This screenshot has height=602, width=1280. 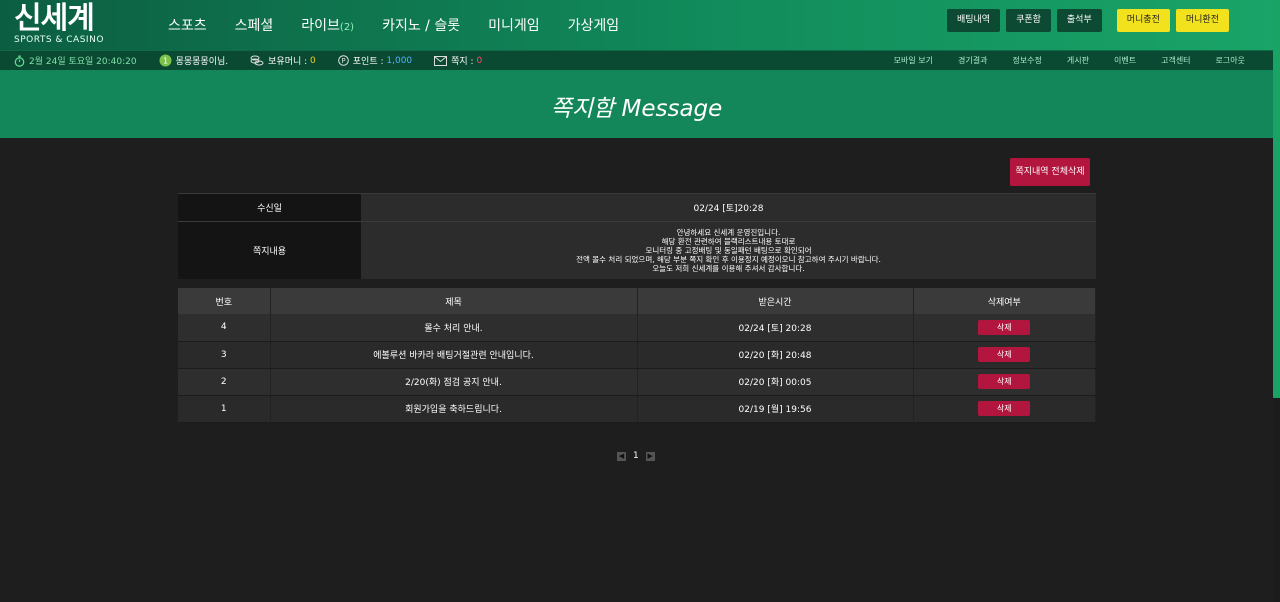 I want to click on message-line: 오늘도 저희 신세계를 이용해 주셔서 감사합니다., so click(x=728, y=268).